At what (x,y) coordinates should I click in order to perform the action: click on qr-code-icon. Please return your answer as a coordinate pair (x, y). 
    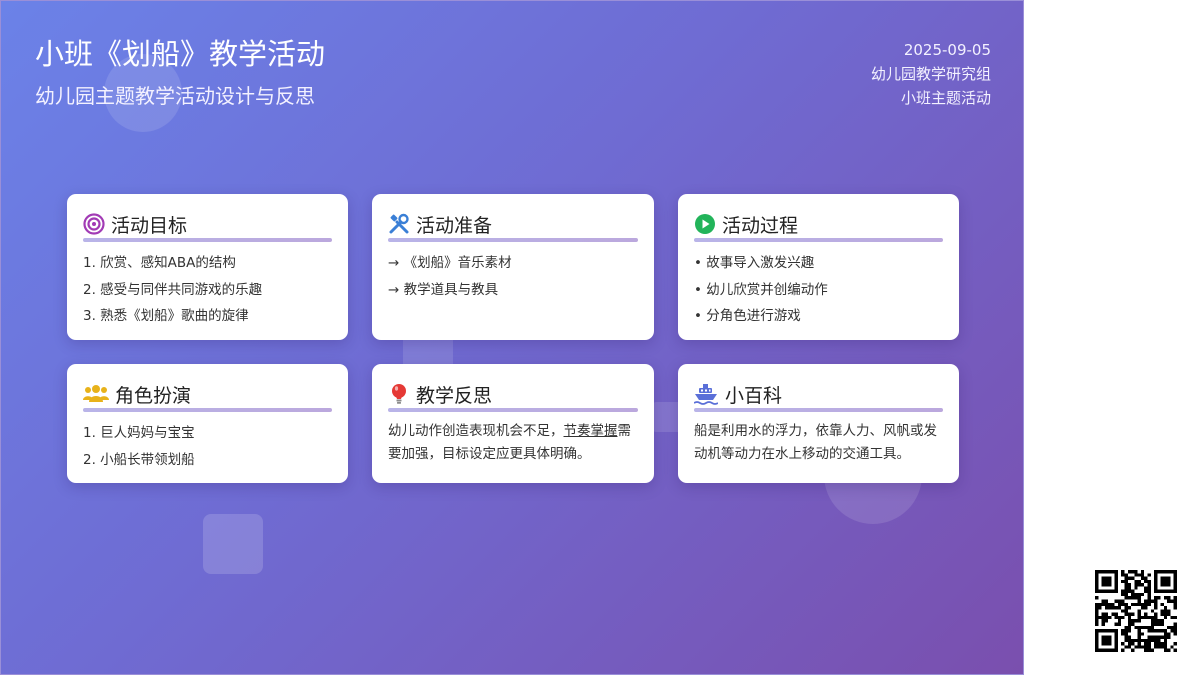
    Looking at the image, I should click on (1136, 611).